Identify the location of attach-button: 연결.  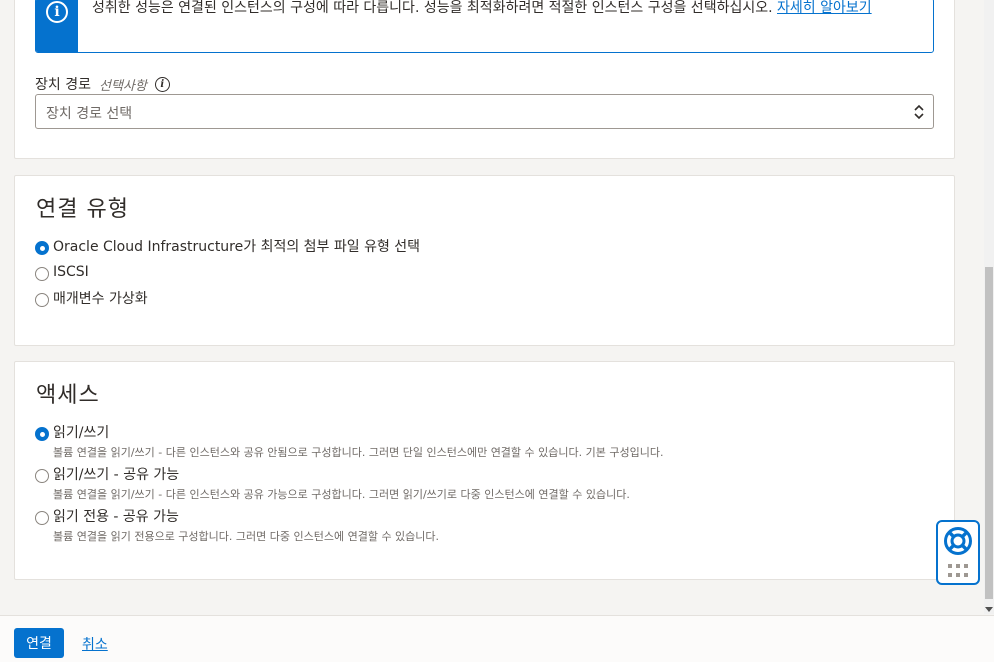
(39, 643).